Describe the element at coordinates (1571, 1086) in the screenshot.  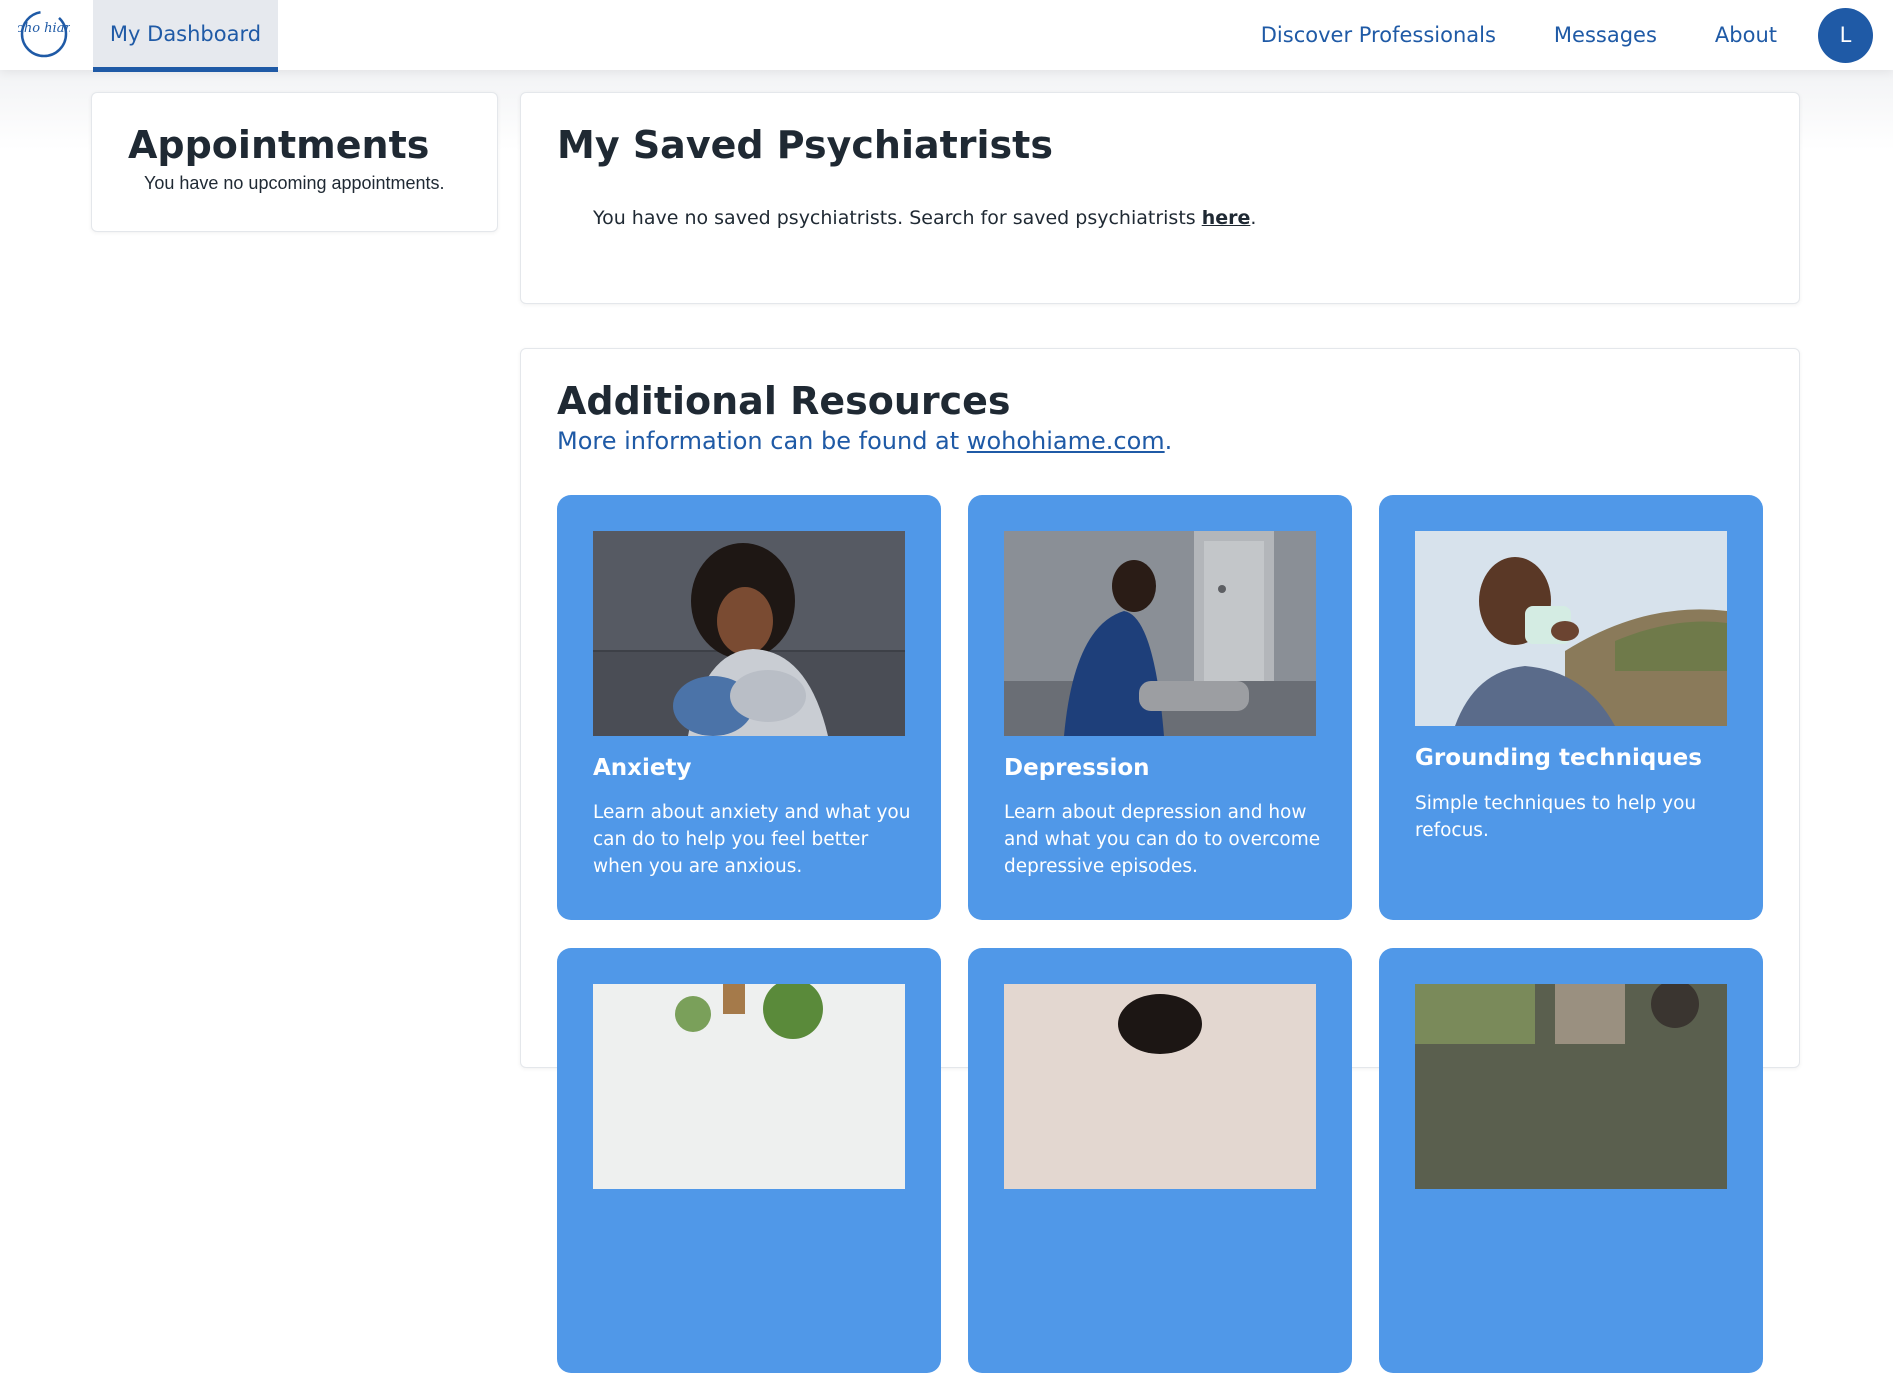
I see `resource-6-photo` at that location.